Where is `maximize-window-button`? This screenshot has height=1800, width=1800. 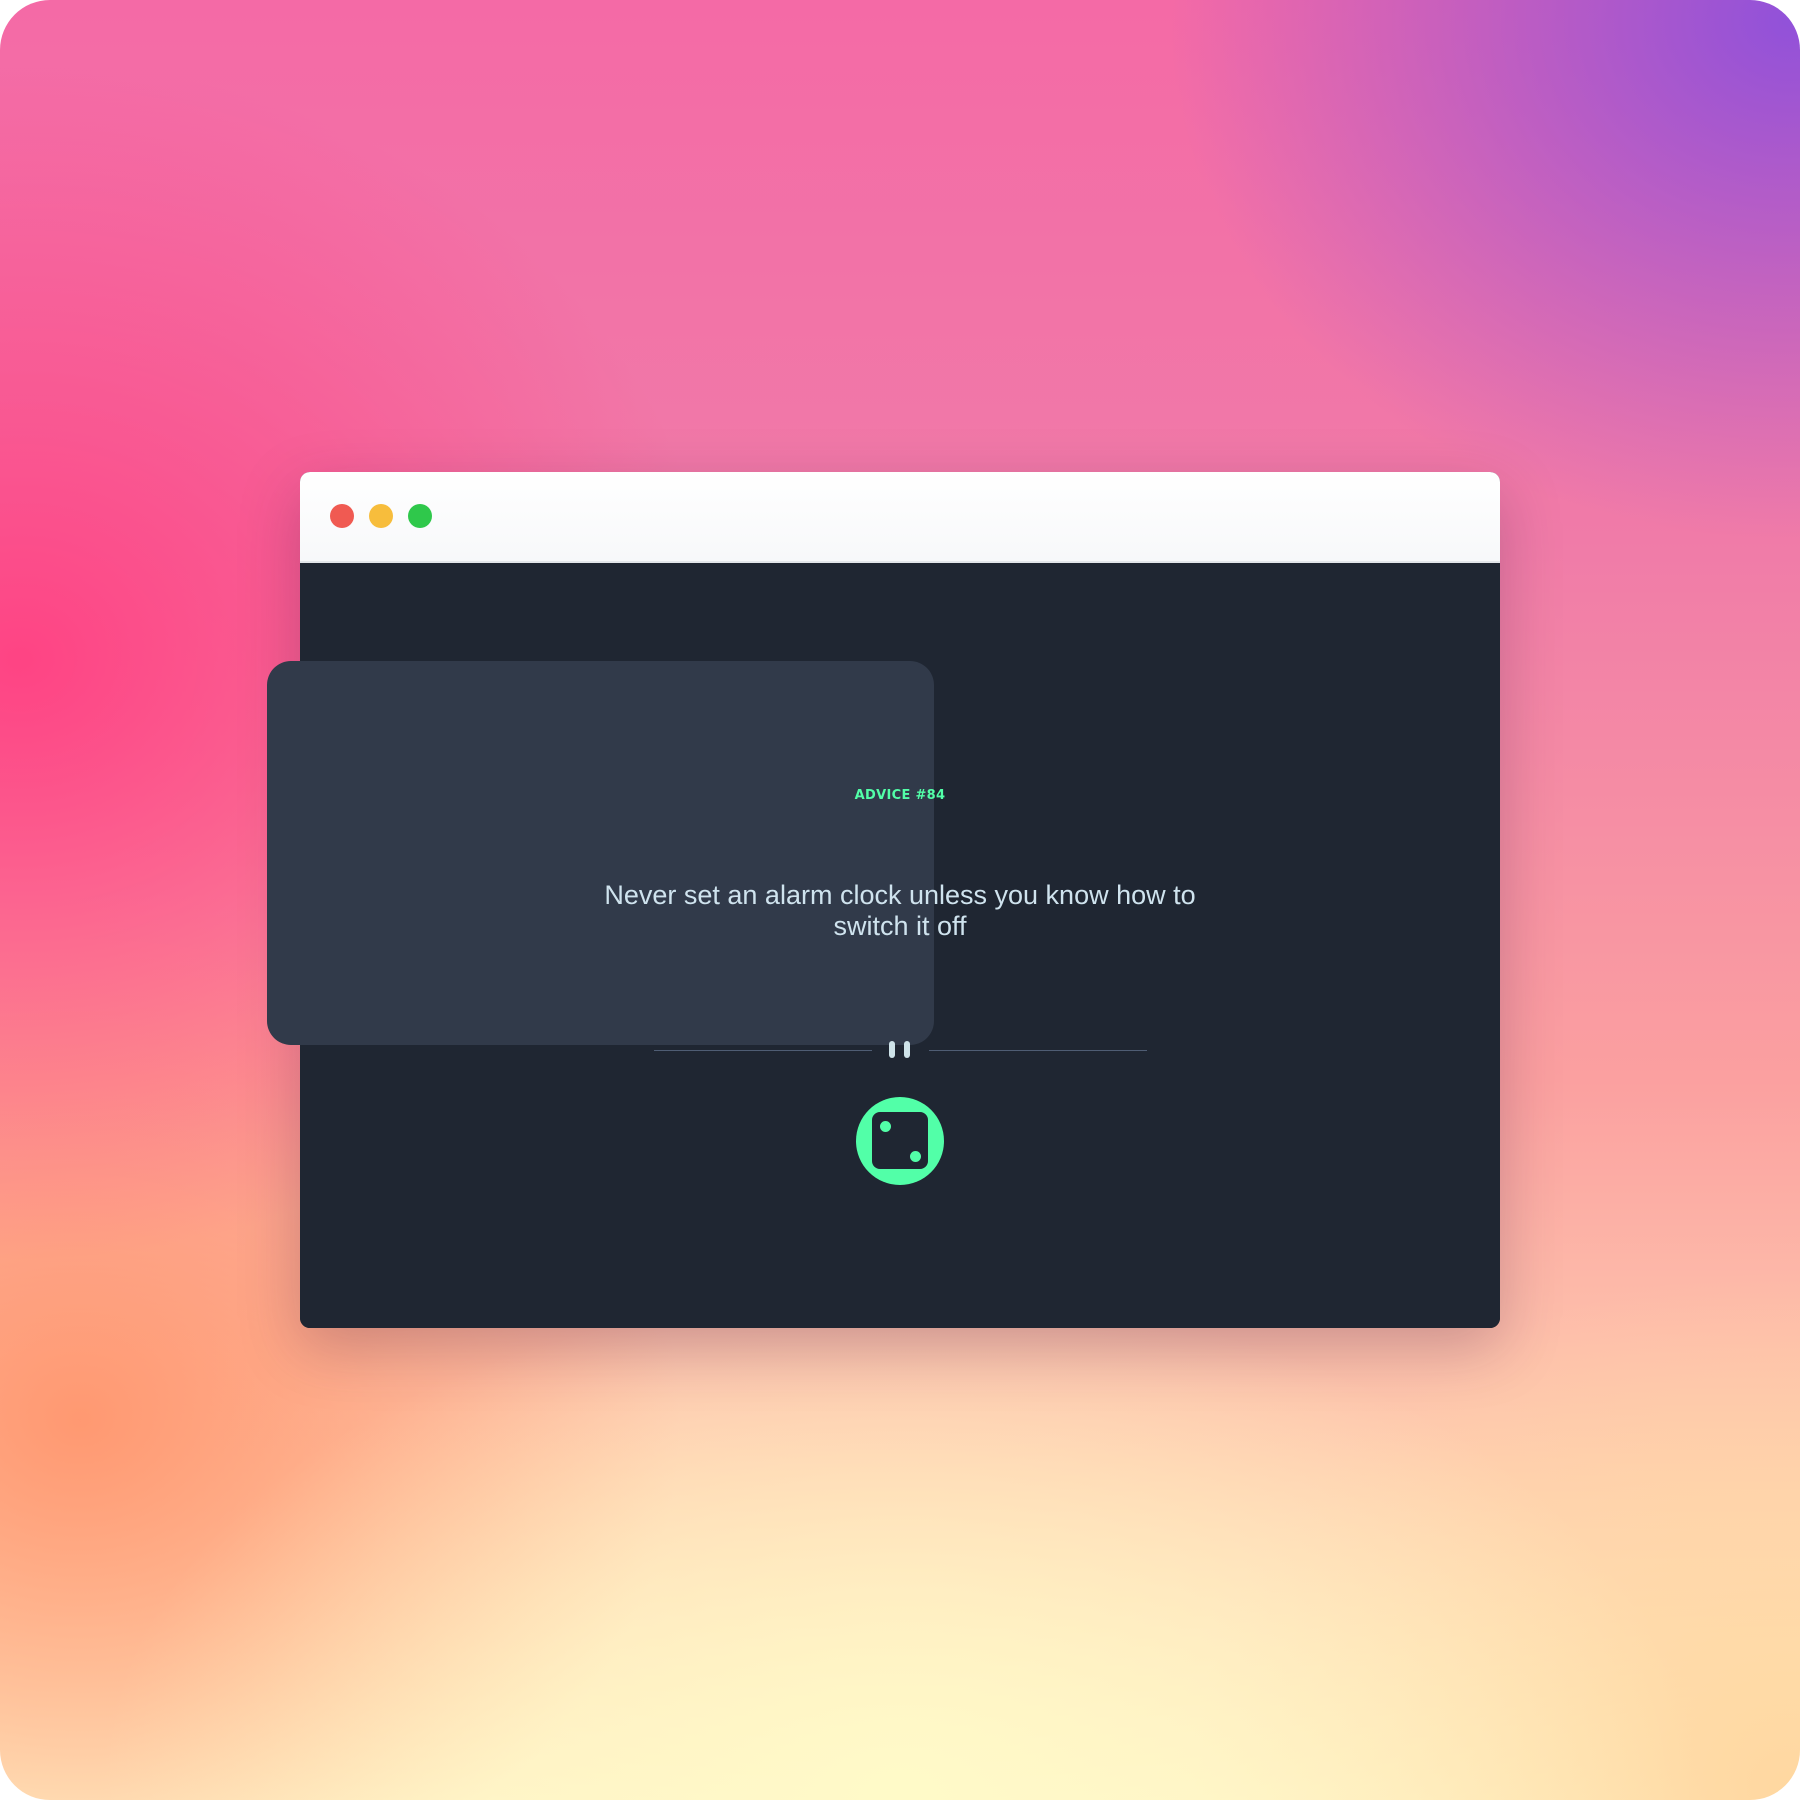 maximize-window-button is located at coordinates (420, 516).